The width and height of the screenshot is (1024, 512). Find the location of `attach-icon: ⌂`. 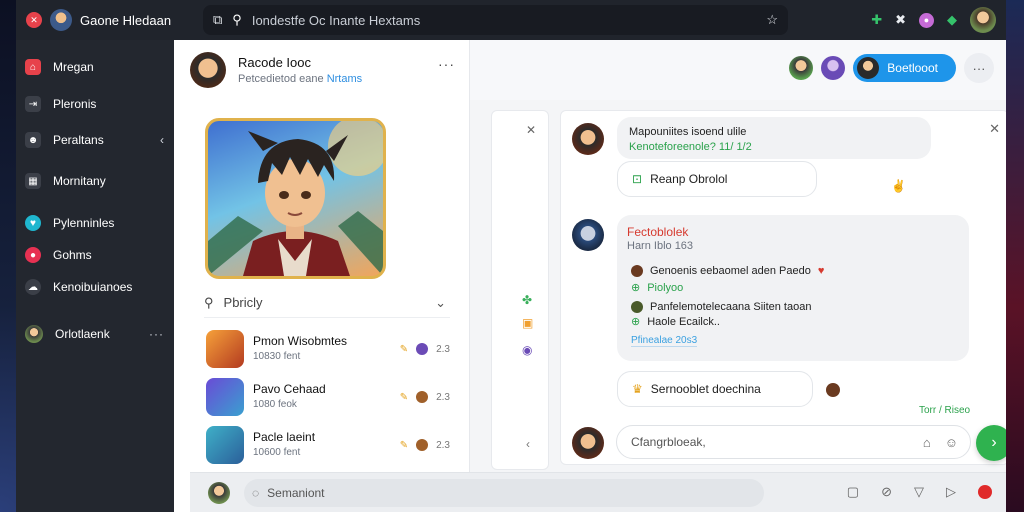

attach-icon: ⌂ is located at coordinates (927, 442).